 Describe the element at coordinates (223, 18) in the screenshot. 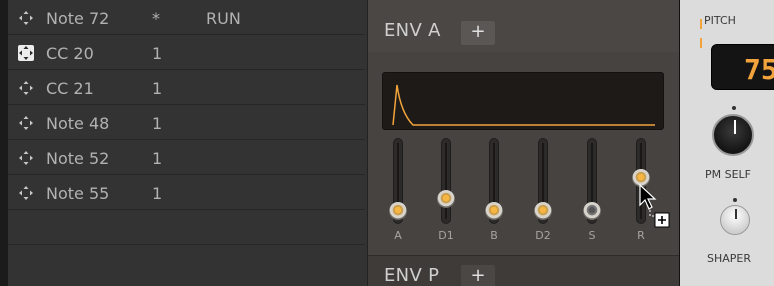

I see `row-extra: RUN` at that location.